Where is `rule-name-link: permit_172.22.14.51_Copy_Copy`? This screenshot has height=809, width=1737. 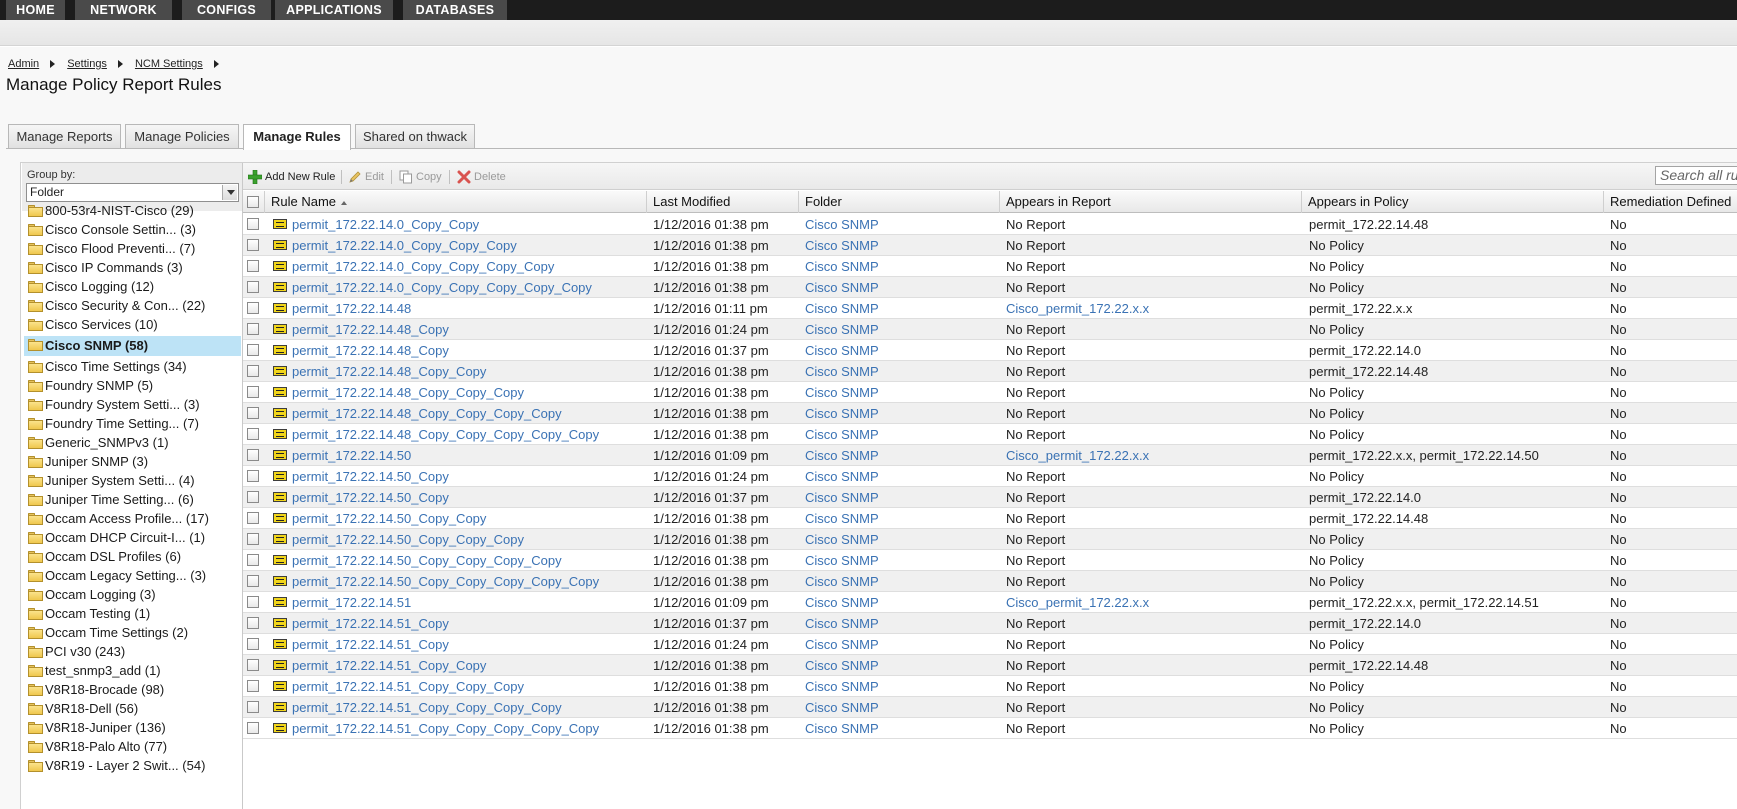
rule-name-link: permit_172.22.14.51_Copy_Copy is located at coordinates (389, 665).